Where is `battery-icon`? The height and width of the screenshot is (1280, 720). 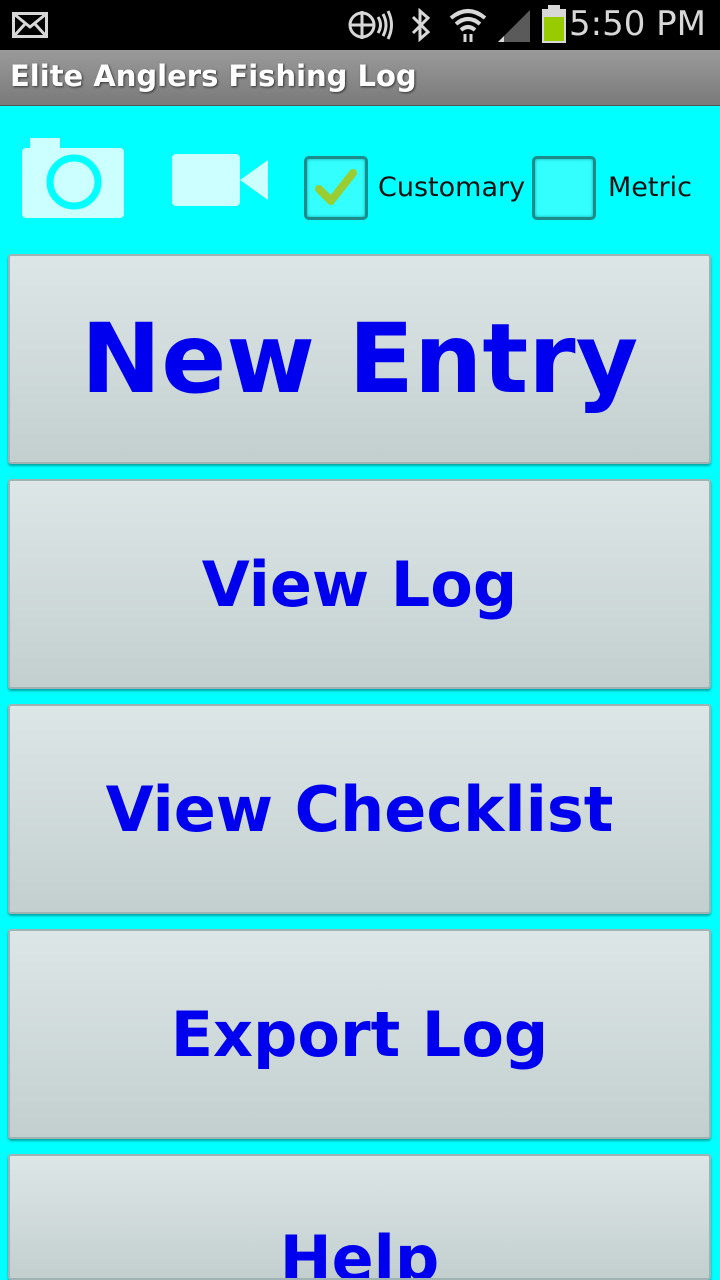 battery-icon is located at coordinates (554, 24).